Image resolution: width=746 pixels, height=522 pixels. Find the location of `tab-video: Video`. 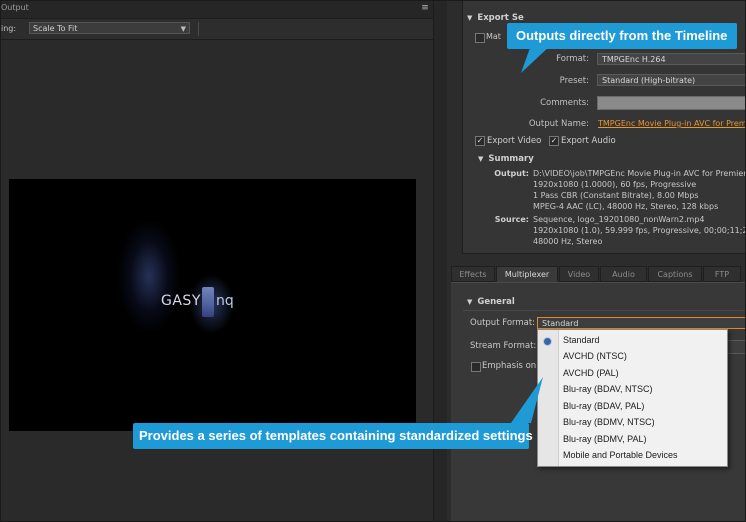

tab-video: Video is located at coordinates (579, 274).